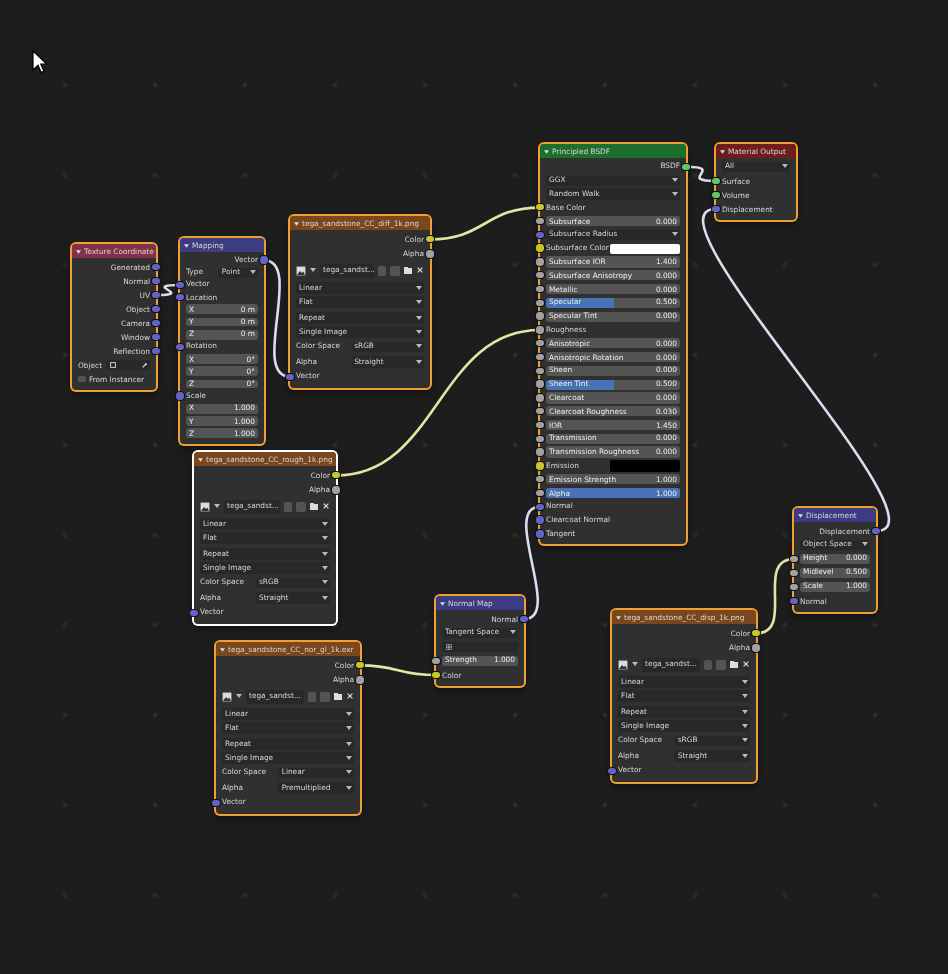  Describe the element at coordinates (613, 344) in the screenshot. I see `node-card` at that location.